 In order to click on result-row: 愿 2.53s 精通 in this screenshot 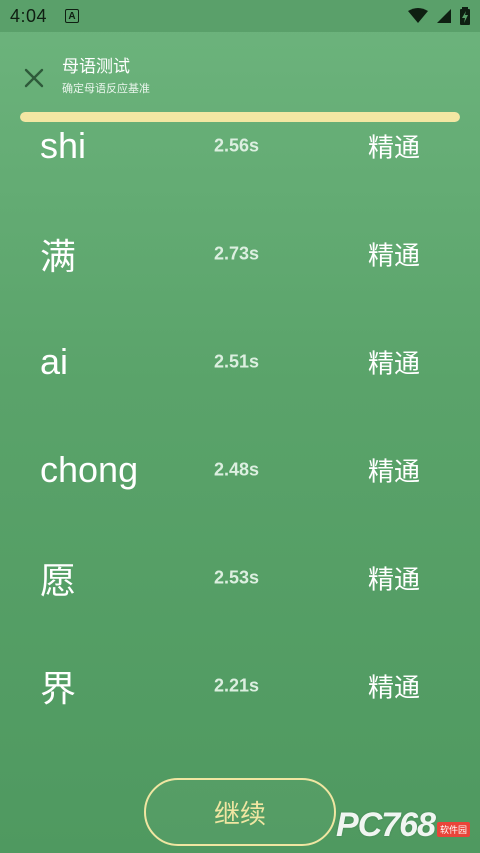, I will do `click(240, 578)`.